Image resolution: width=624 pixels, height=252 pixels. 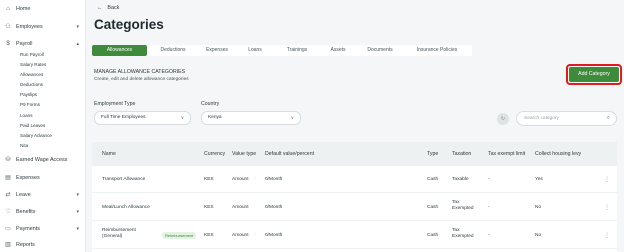 What do you see at coordinates (215, 117) in the screenshot?
I see `country-value: Kenya` at bounding box center [215, 117].